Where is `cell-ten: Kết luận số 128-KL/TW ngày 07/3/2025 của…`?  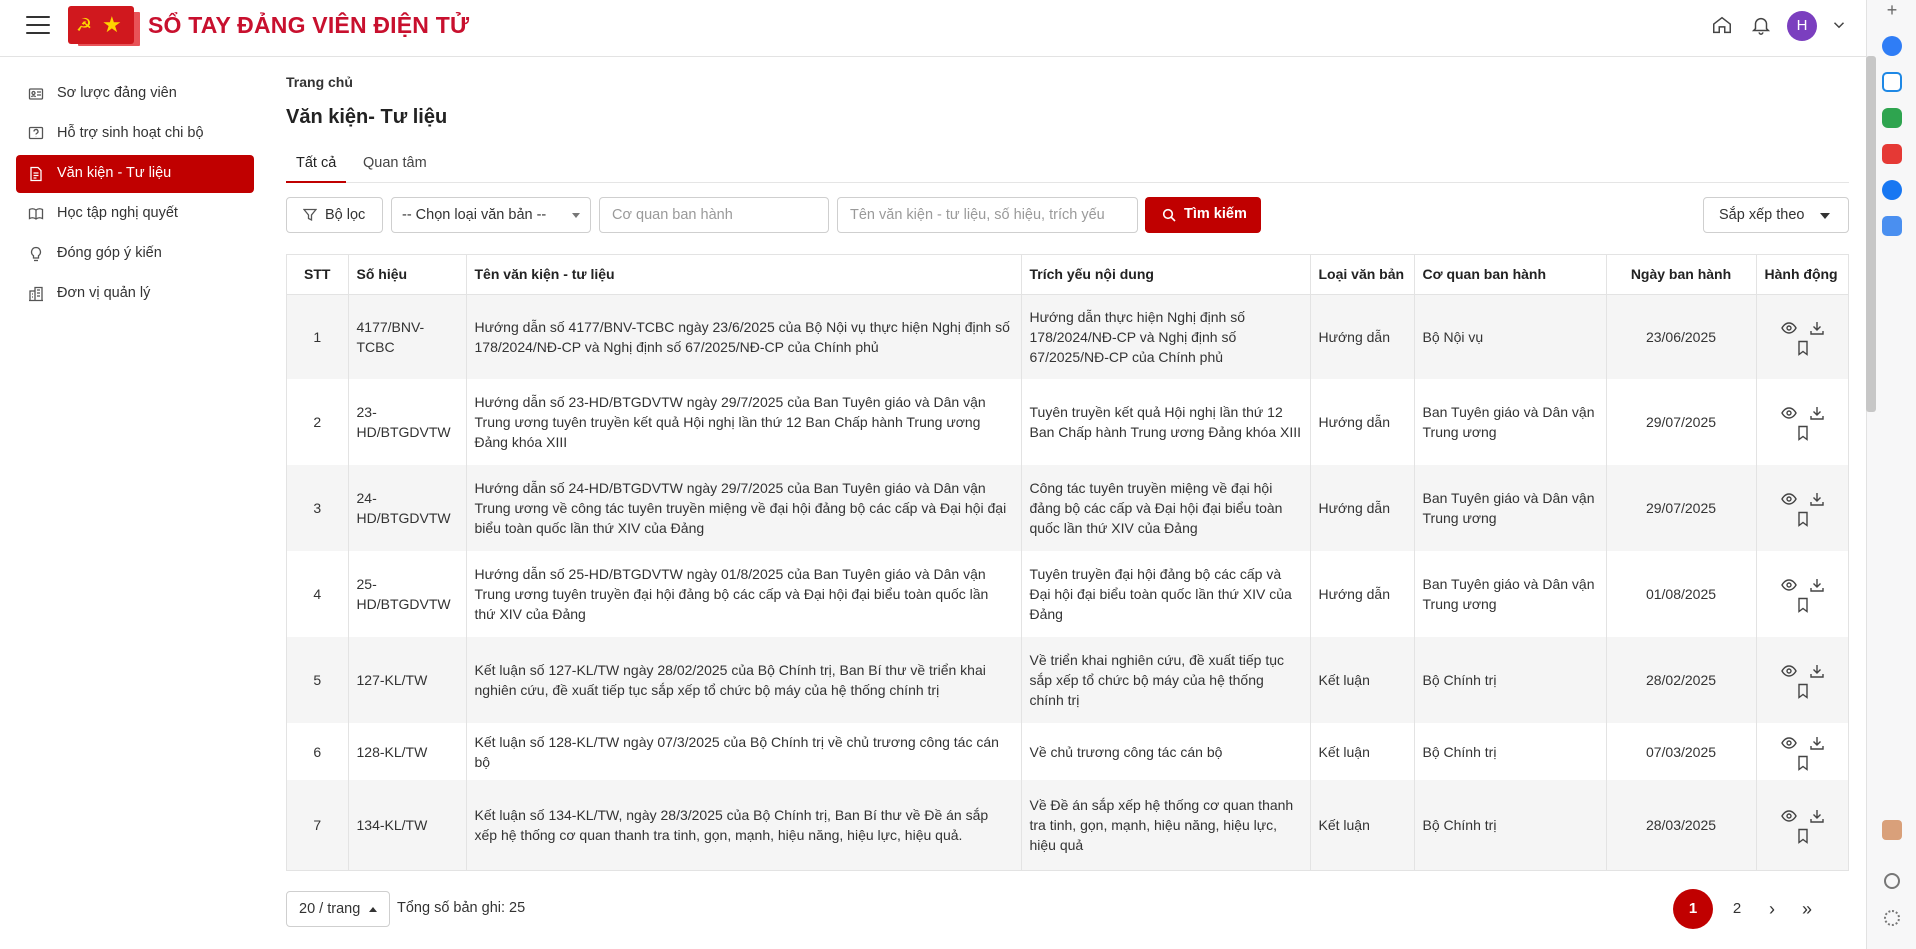
cell-ten: Kết luận số 128-KL/TW ngày 07/3/2025 của… is located at coordinates (744, 751).